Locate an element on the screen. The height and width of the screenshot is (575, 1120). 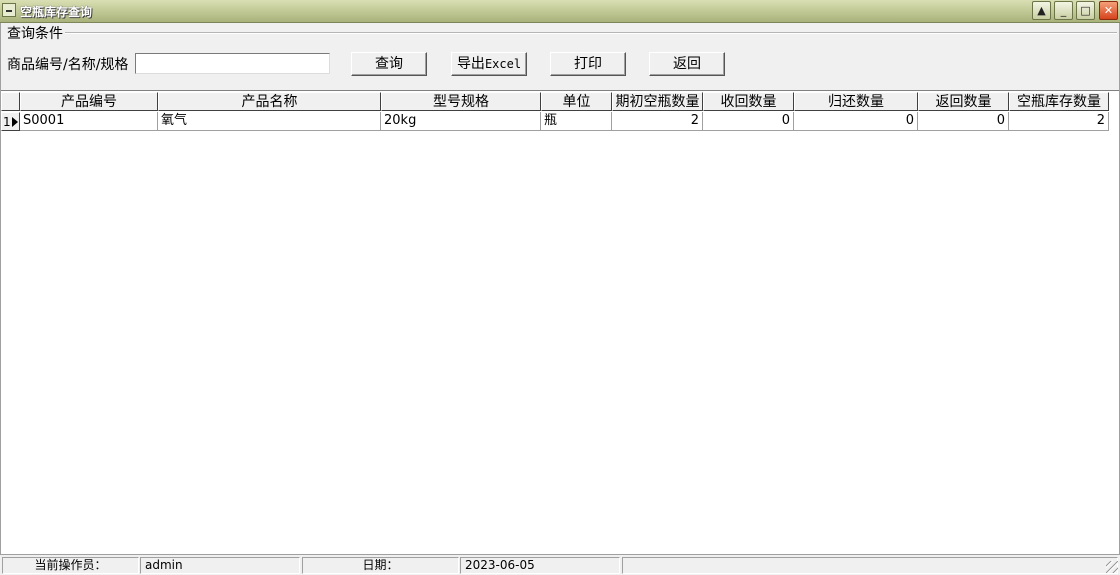
maximize-icon: □ is located at coordinates (1085, 10).